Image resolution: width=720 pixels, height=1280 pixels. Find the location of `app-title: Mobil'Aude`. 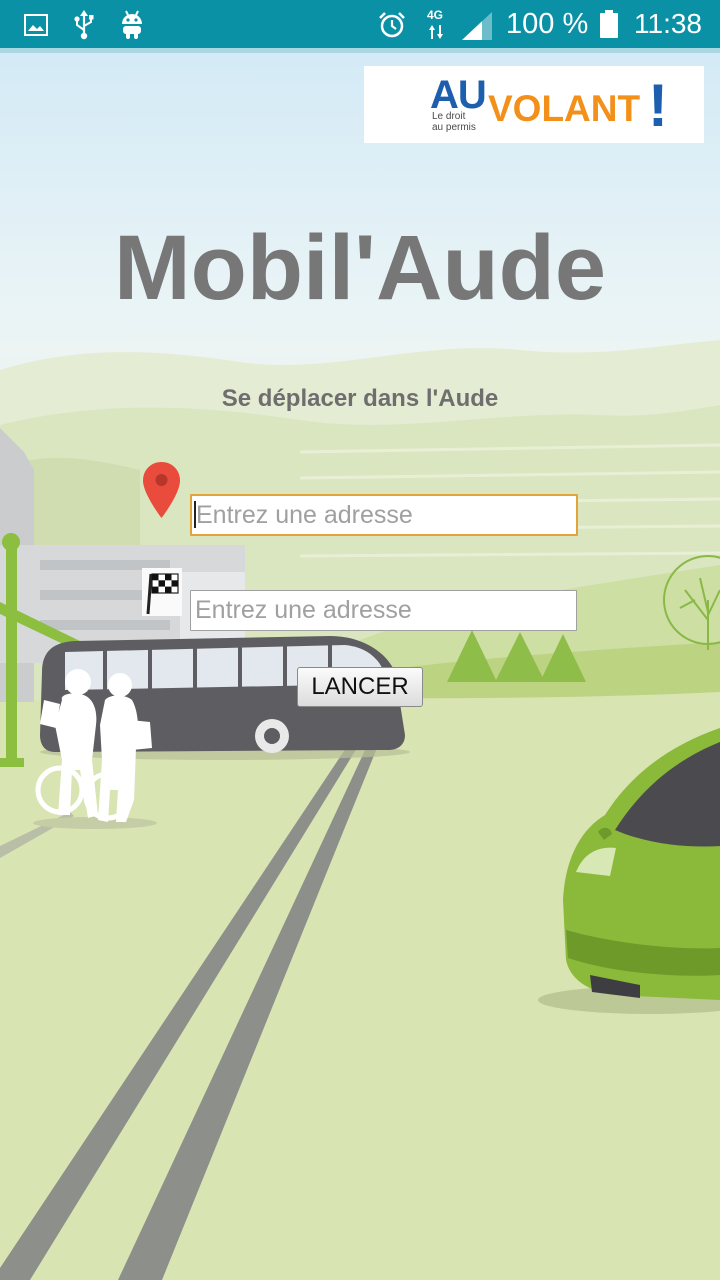

app-title: Mobil'Aude is located at coordinates (360, 268).